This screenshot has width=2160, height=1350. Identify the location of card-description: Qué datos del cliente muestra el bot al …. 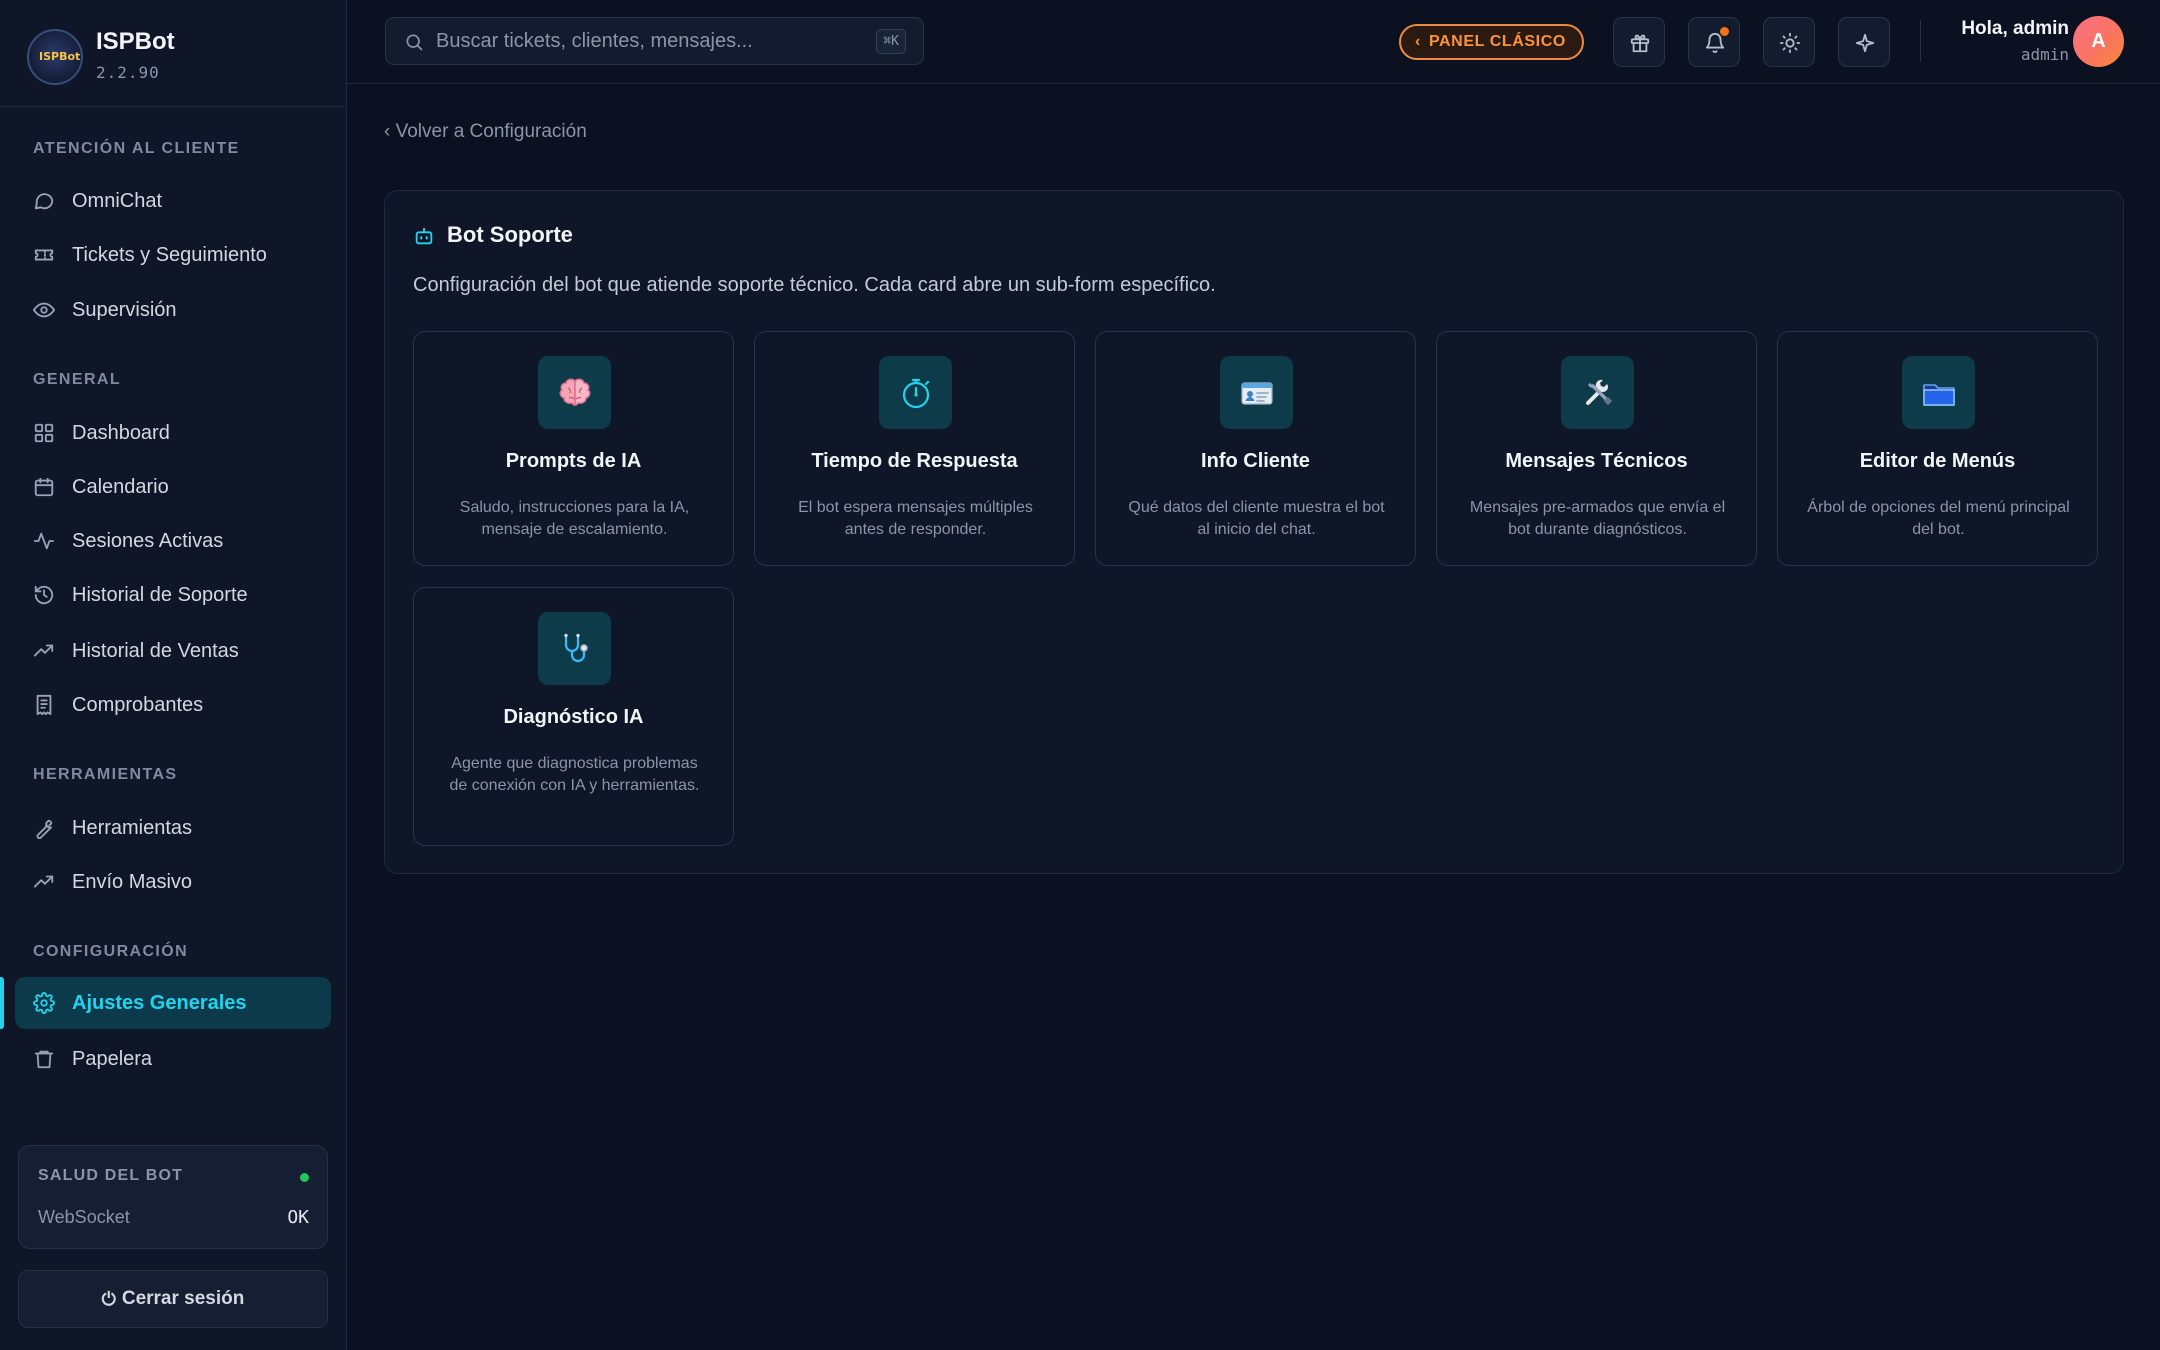
(1256, 518).